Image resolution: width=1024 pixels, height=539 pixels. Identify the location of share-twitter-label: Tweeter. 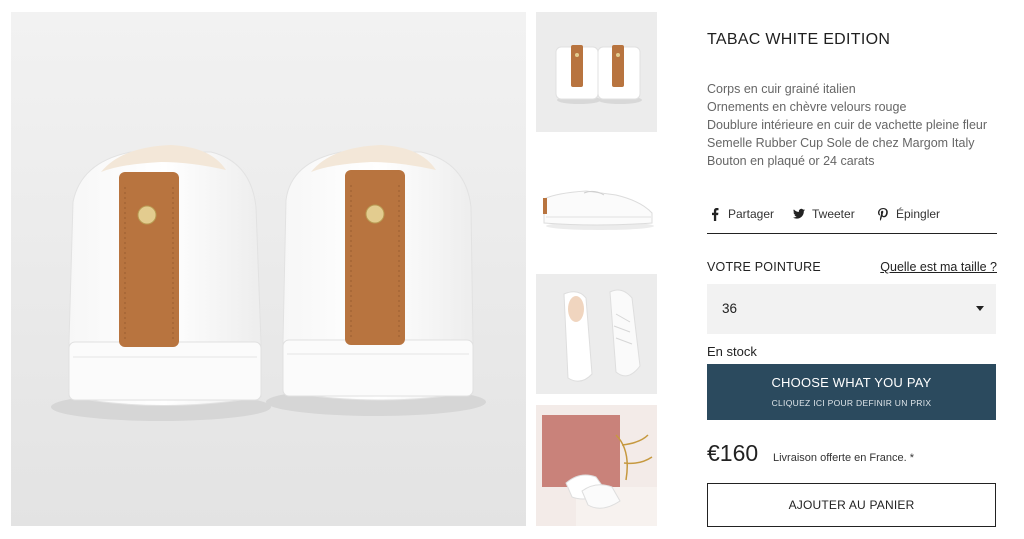
(833, 214).